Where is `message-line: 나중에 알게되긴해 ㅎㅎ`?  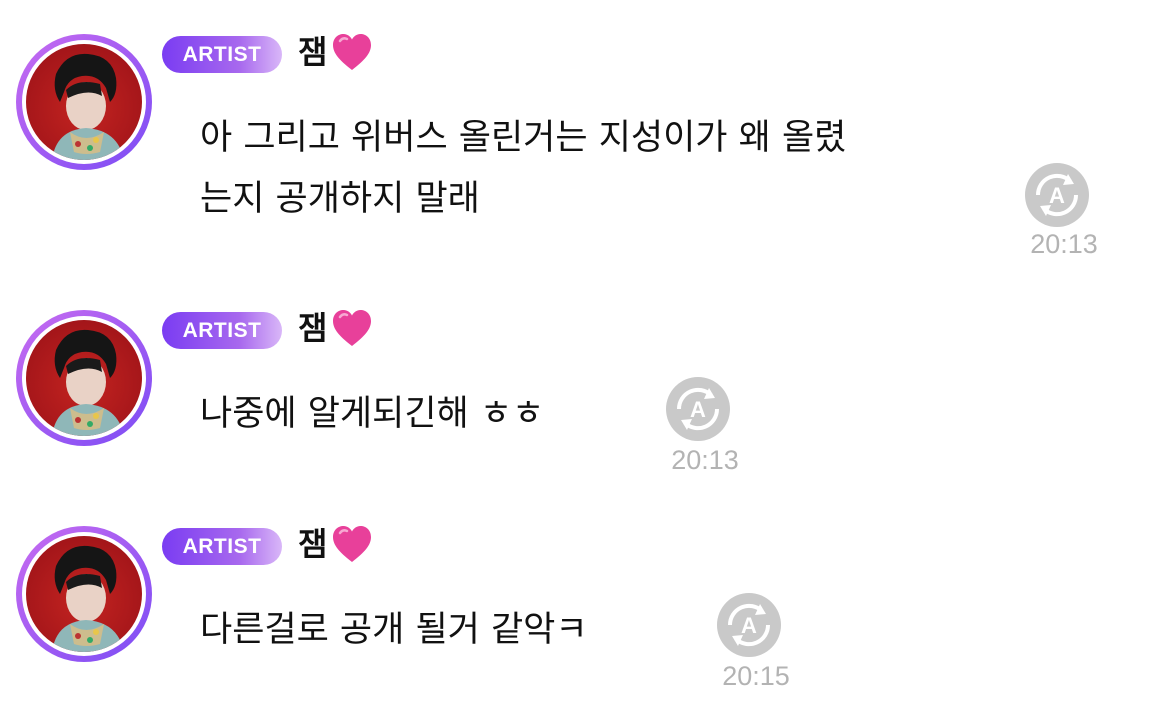
message-line: 나중에 알게되긴해 ㅎㅎ is located at coordinates (372, 414).